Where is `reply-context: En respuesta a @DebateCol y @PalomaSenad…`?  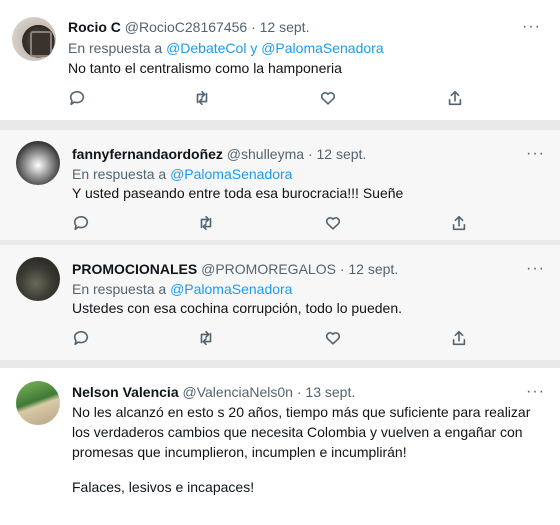 reply-context: En respuesta a @DebateCol y @PalomaSenad… is located at coordinates (226, 48).